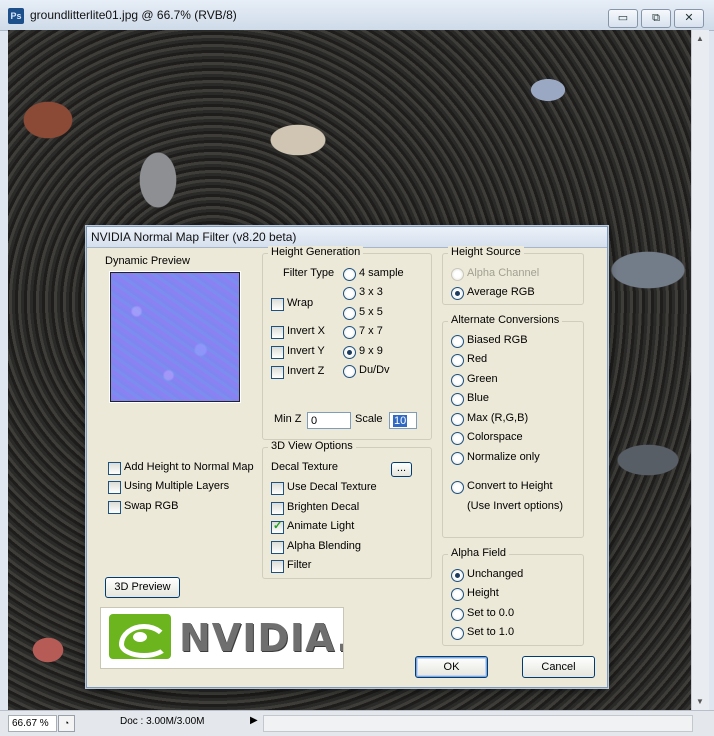  Describe the element at coordinates (142, 587) in the screenshot. I see `3d-preview-button: 3D Preview` at that location.